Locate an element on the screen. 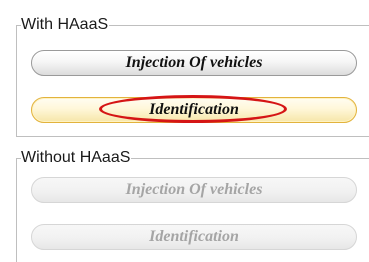  without-haaas-identification-button: Identification is located at coordinates (194, 237).